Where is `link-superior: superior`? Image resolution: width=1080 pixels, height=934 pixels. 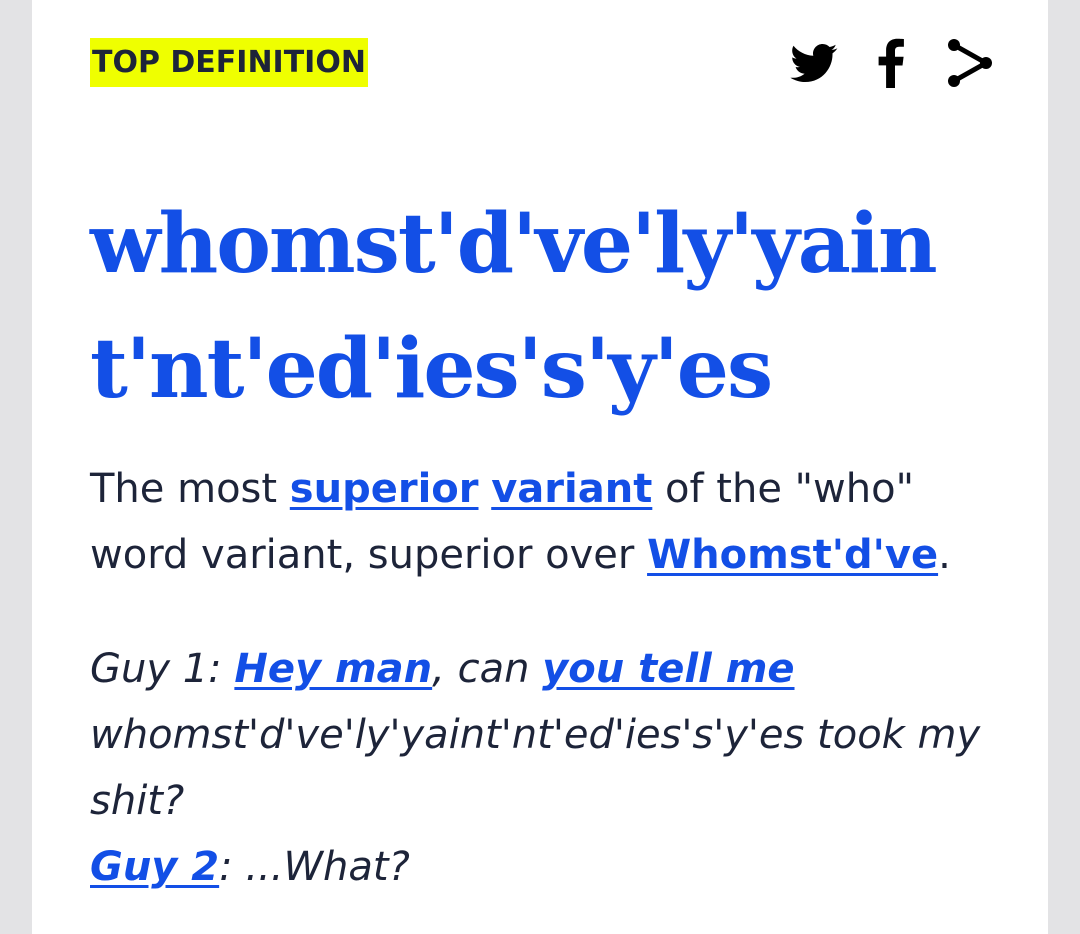
link-superior: superior is located at coordinates (384, 489).